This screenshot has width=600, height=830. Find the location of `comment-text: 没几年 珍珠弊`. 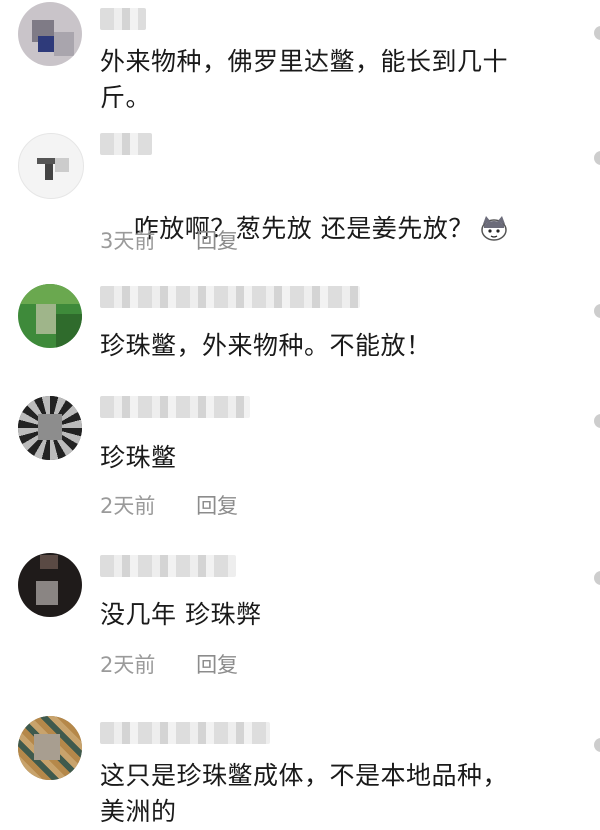

comment-text: 没几年 珍珠弊 is located at coordinates (181, 614).